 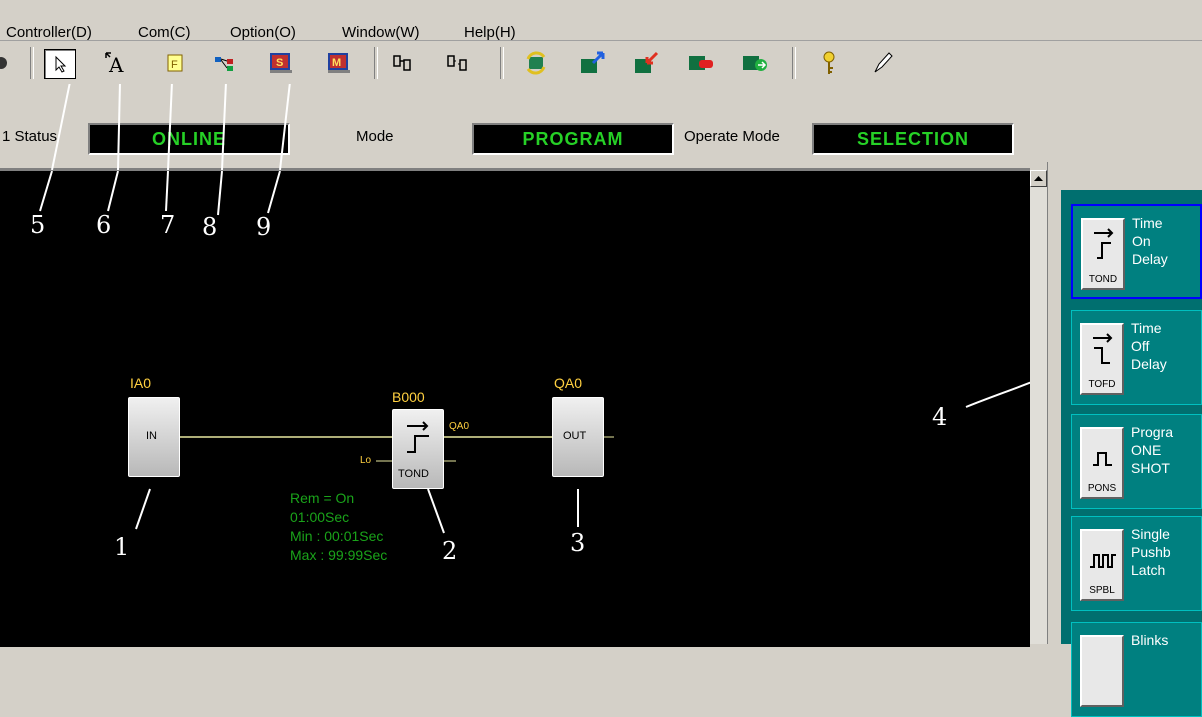 I want to click on pushbutton-latch-icon, so click(x=1103, y=561).